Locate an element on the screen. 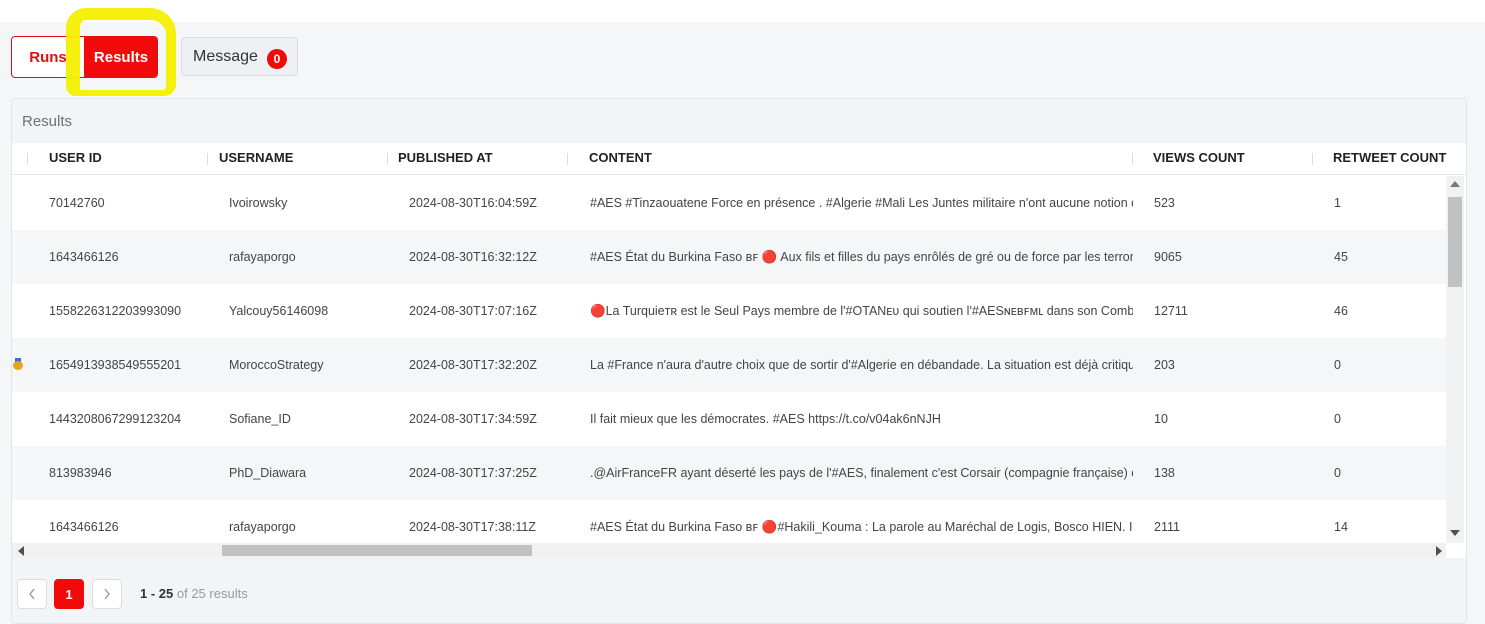  pagination-next-button is located at coordinates (107, 594).